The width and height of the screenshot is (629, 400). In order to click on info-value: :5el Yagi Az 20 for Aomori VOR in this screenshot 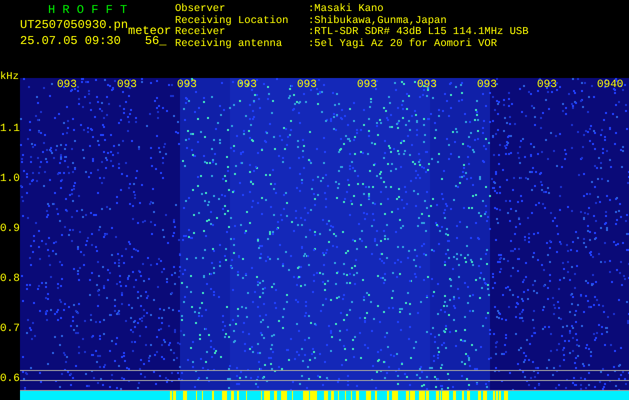, I will do `click(403, 44)`.